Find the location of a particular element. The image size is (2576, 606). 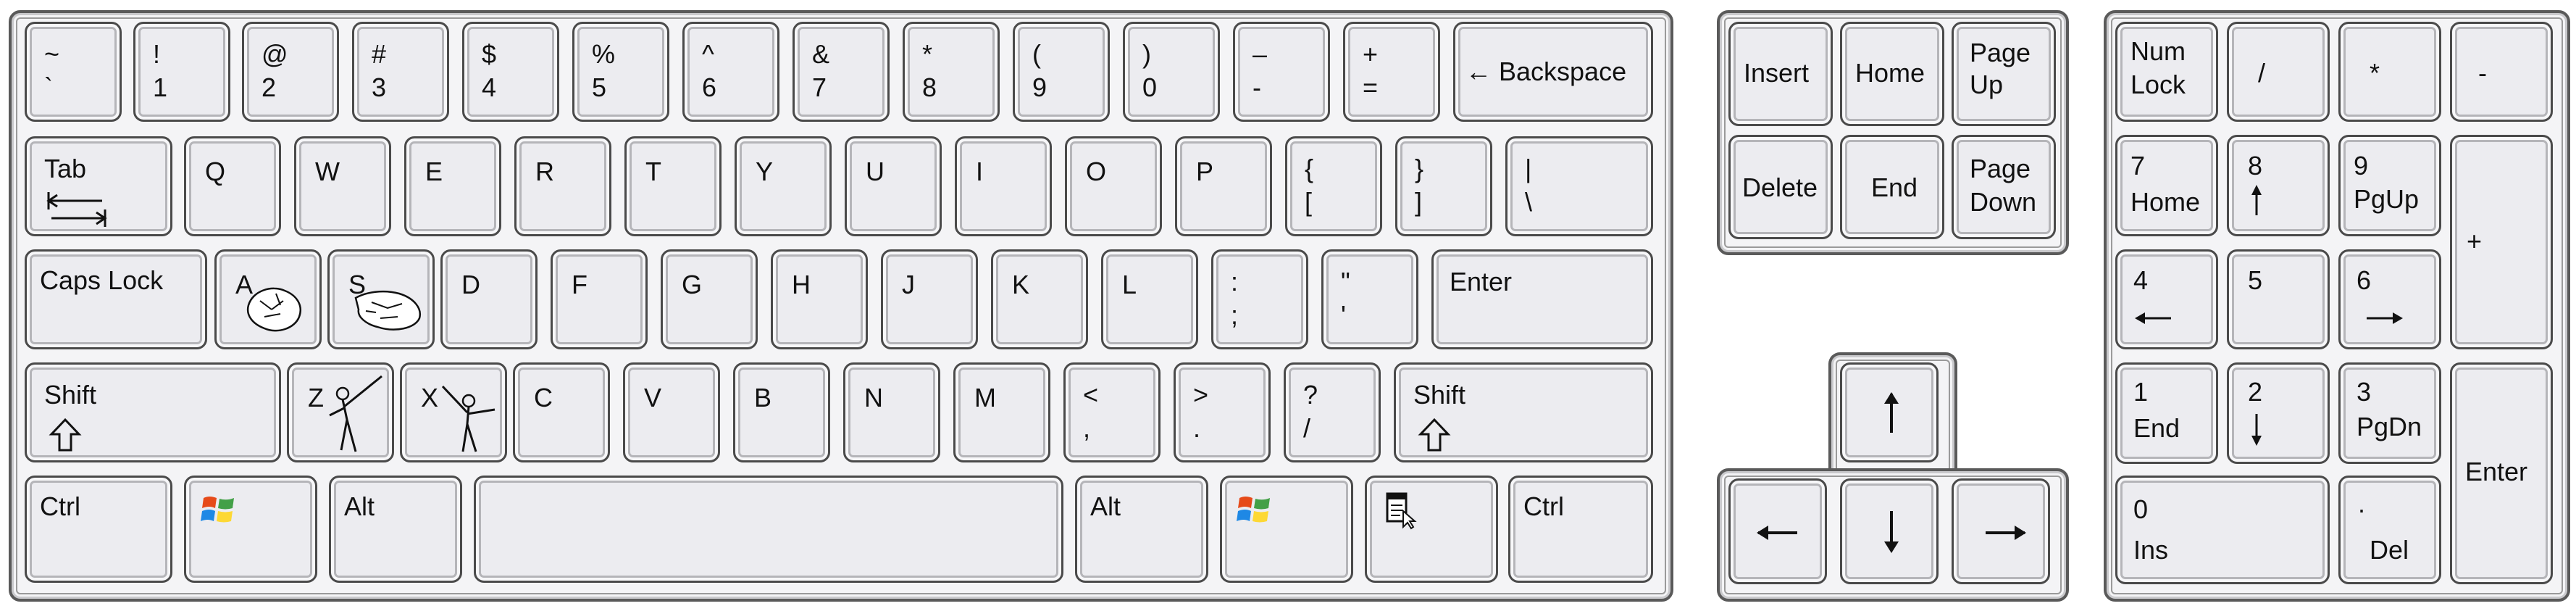

key-g: G is located at coordinates (709, 299).